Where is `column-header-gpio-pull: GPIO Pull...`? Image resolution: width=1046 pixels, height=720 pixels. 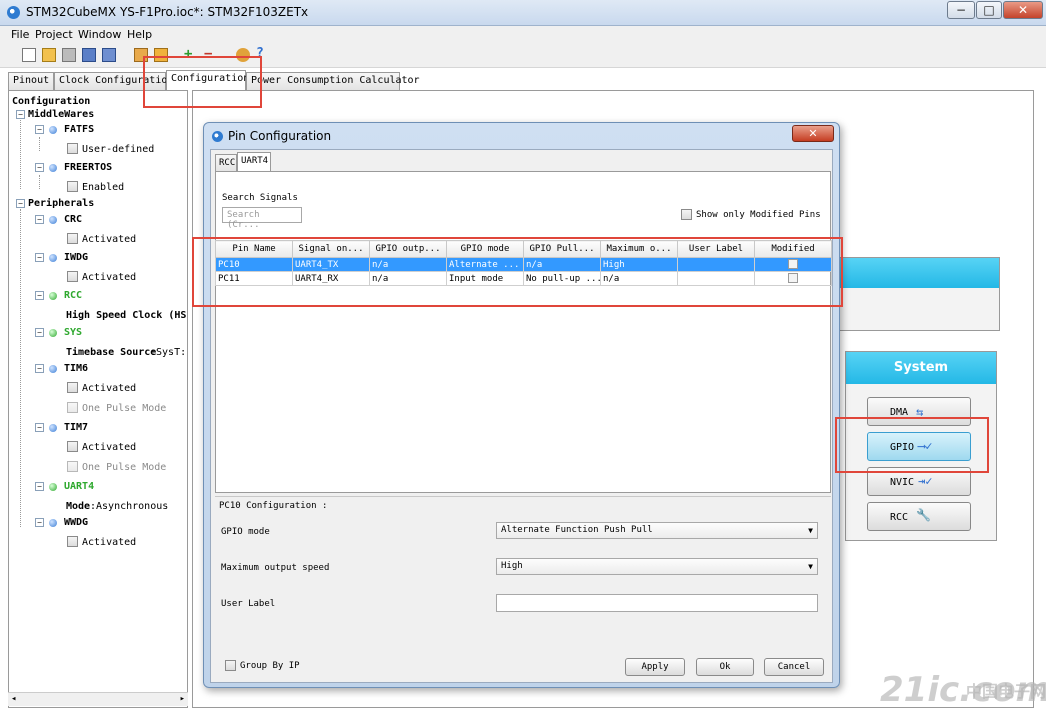 column-header-gpio-pull: GPIO Pull... is located at coordinates (562, 249).